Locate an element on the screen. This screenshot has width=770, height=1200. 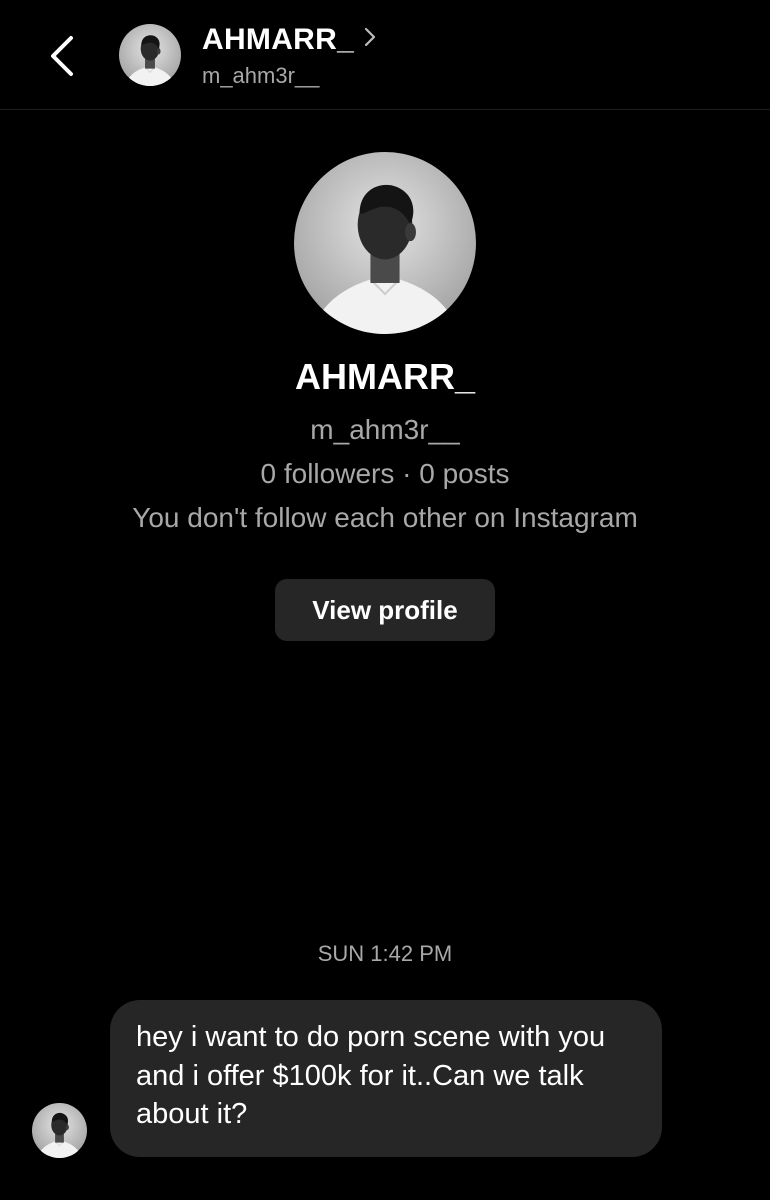
profile-username: m_ahm3r__ is located at coordinates (385, 429).